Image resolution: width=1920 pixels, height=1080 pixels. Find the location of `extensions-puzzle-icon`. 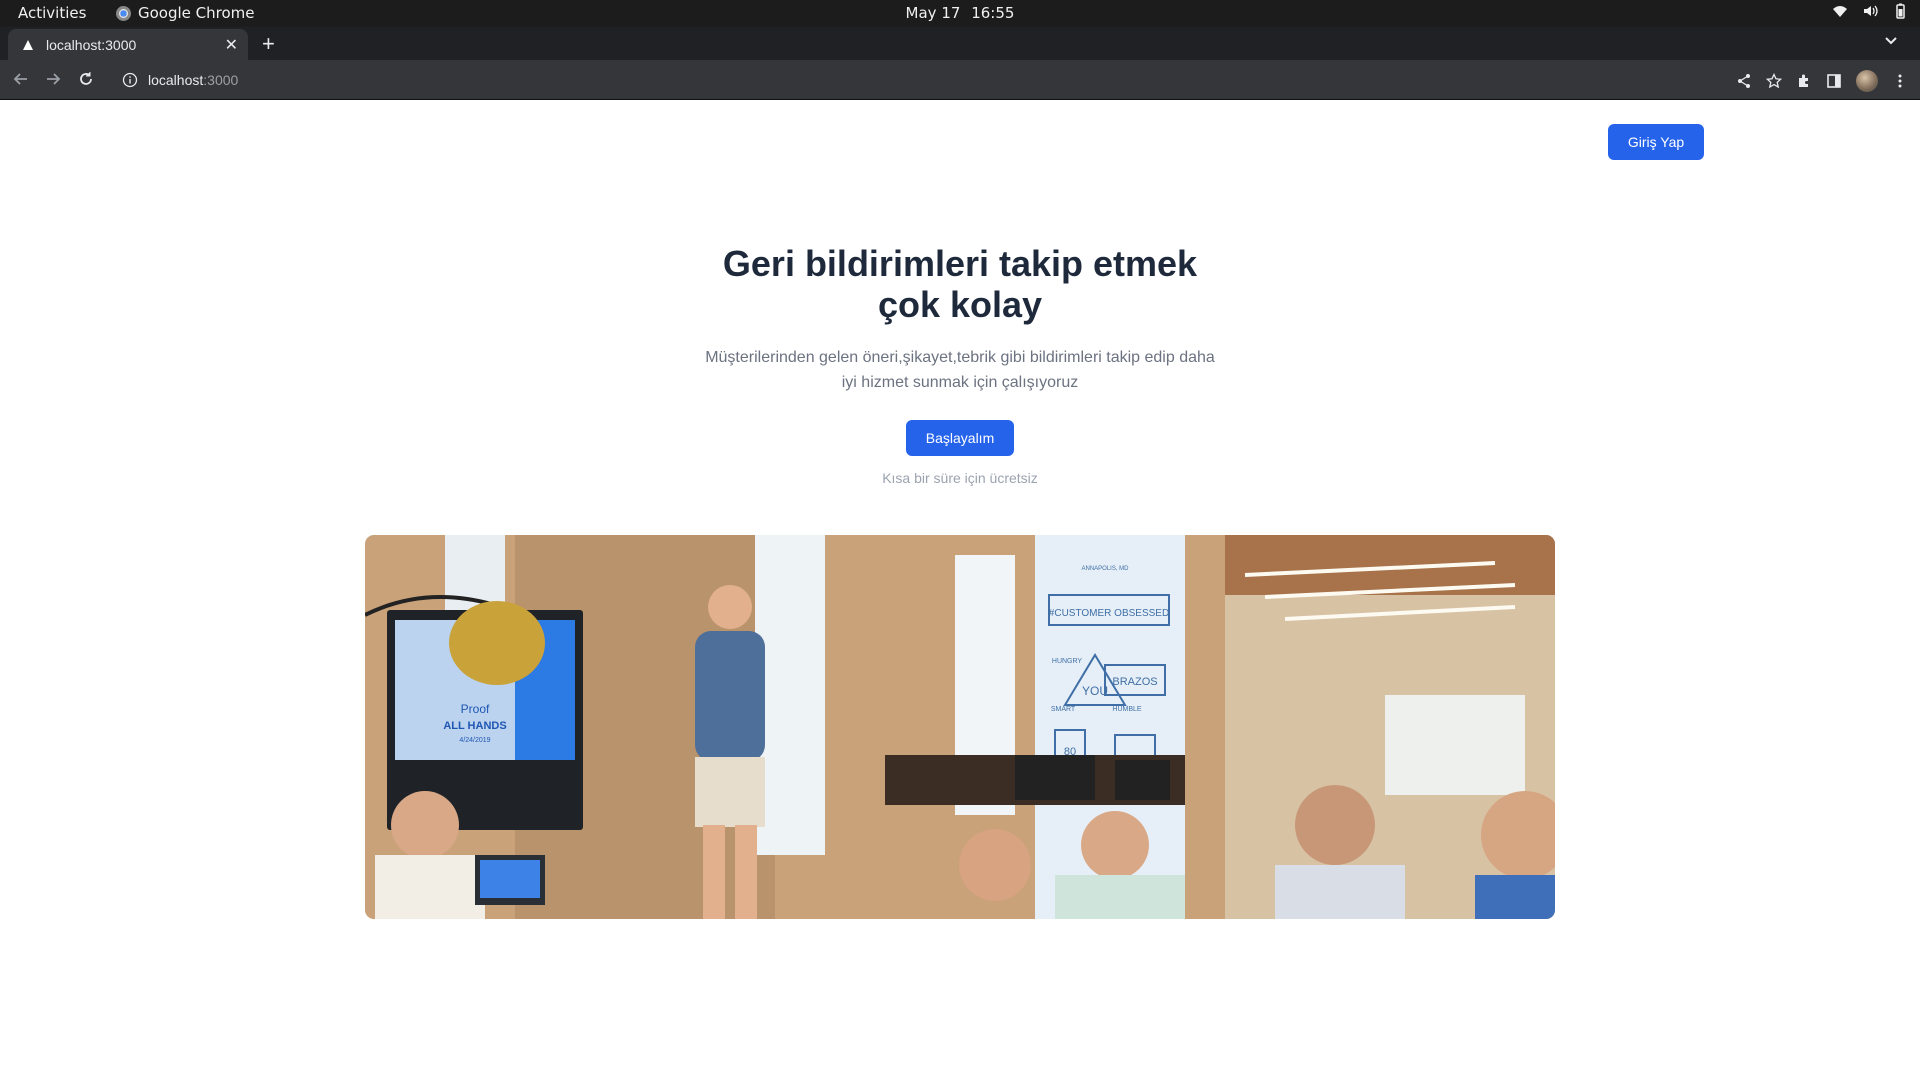

extensions-puzzle-icon is located at coordinates (1804, 81).